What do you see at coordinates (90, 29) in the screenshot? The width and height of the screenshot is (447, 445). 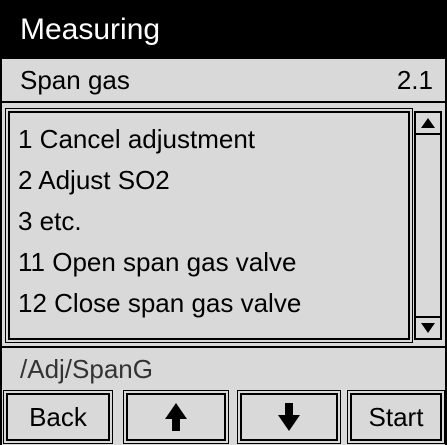 I see `screen-title: Measuring` at bounding box center [90, 29].